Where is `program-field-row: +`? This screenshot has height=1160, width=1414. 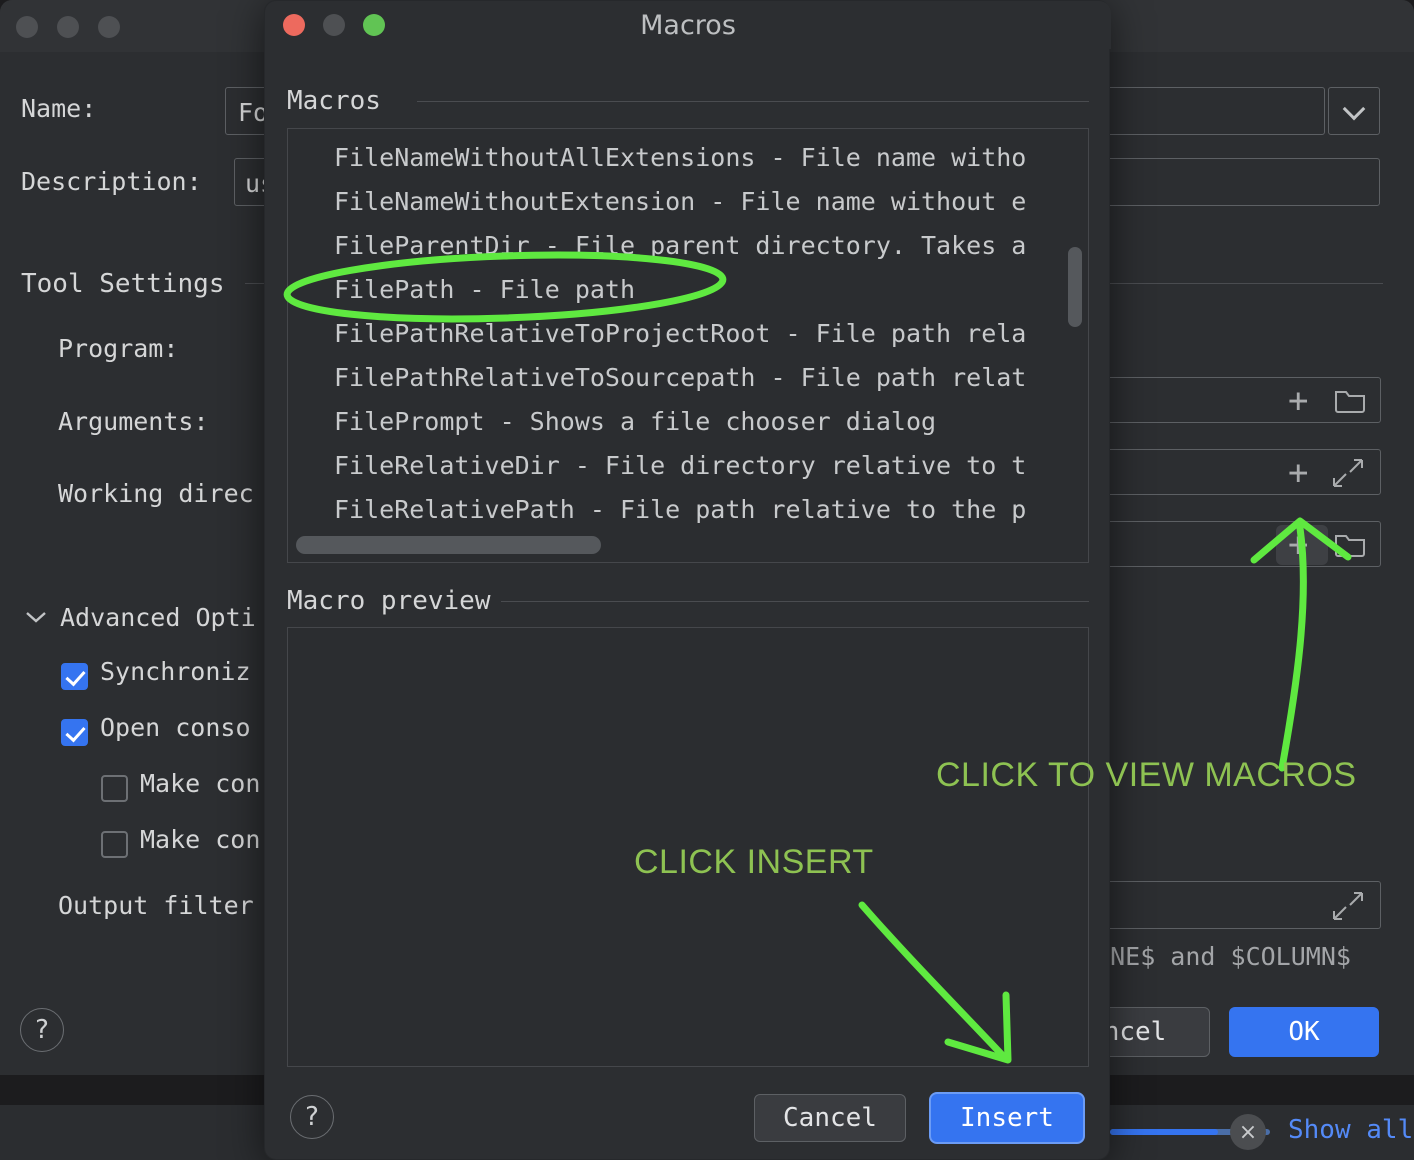
program-field-row: + is located at coordinates (1223, 400).